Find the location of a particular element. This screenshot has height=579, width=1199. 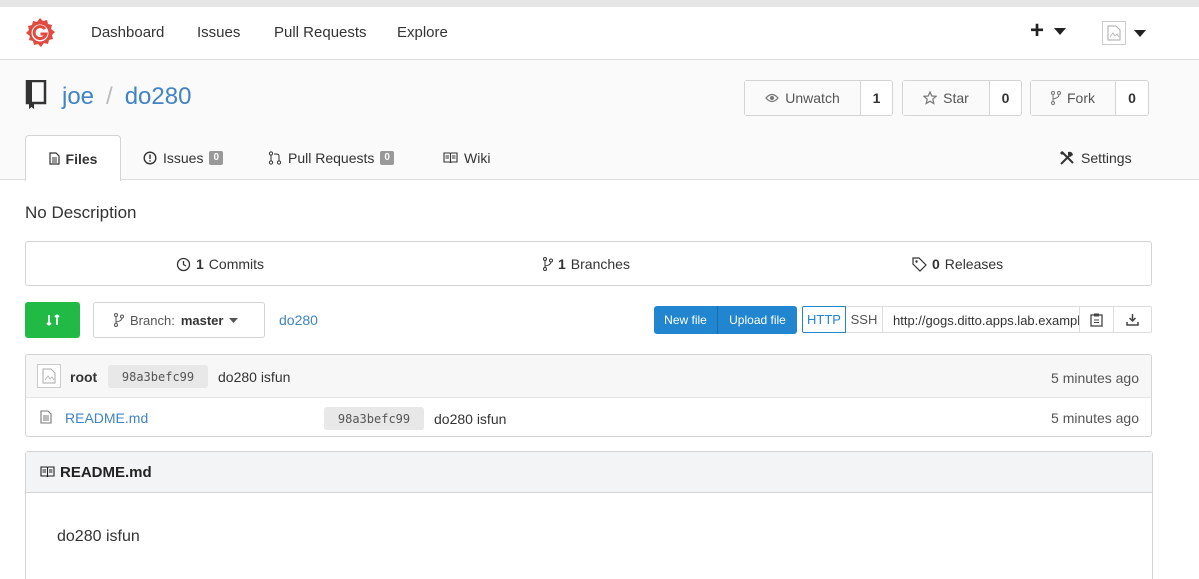

user-menu-dropdown is located at coordinates (1124, 33).